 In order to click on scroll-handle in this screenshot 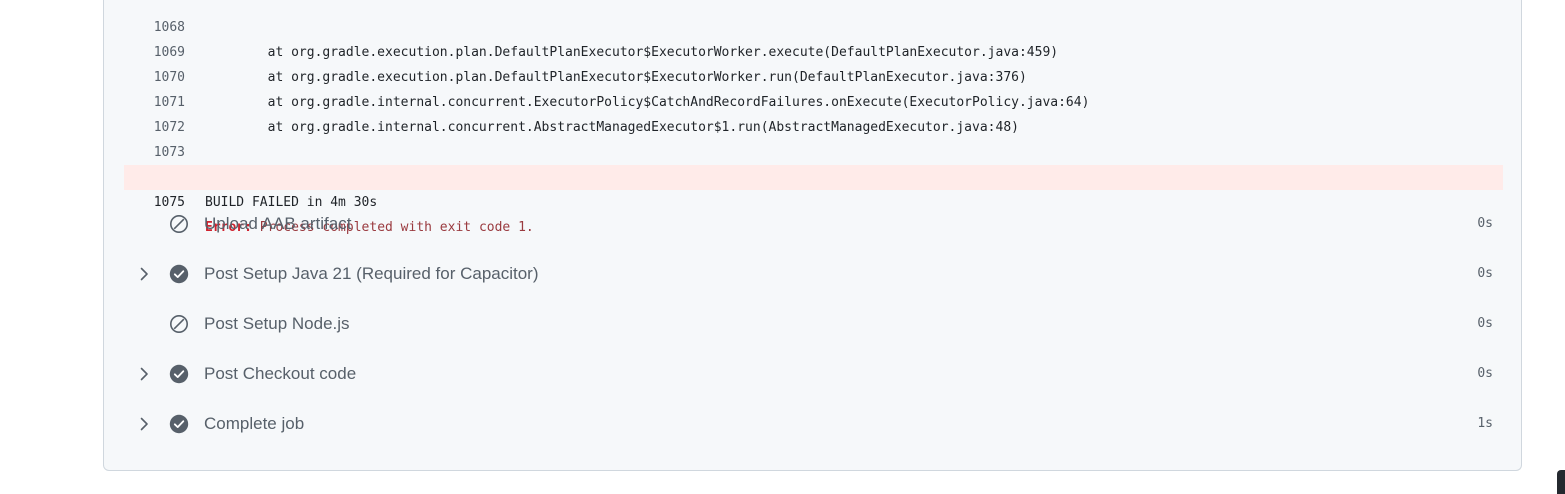, I will do `click(1561, 482)`.